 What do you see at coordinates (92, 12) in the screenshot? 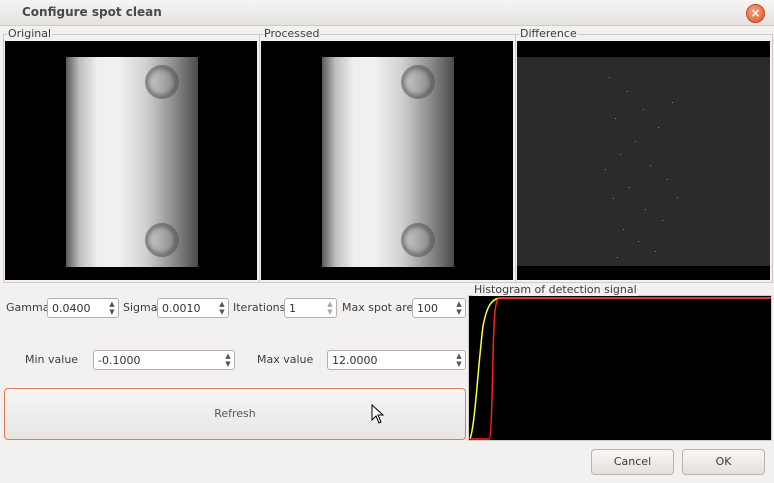
I see `window-title: Configure spot clean` at bounding box center [92, 12].